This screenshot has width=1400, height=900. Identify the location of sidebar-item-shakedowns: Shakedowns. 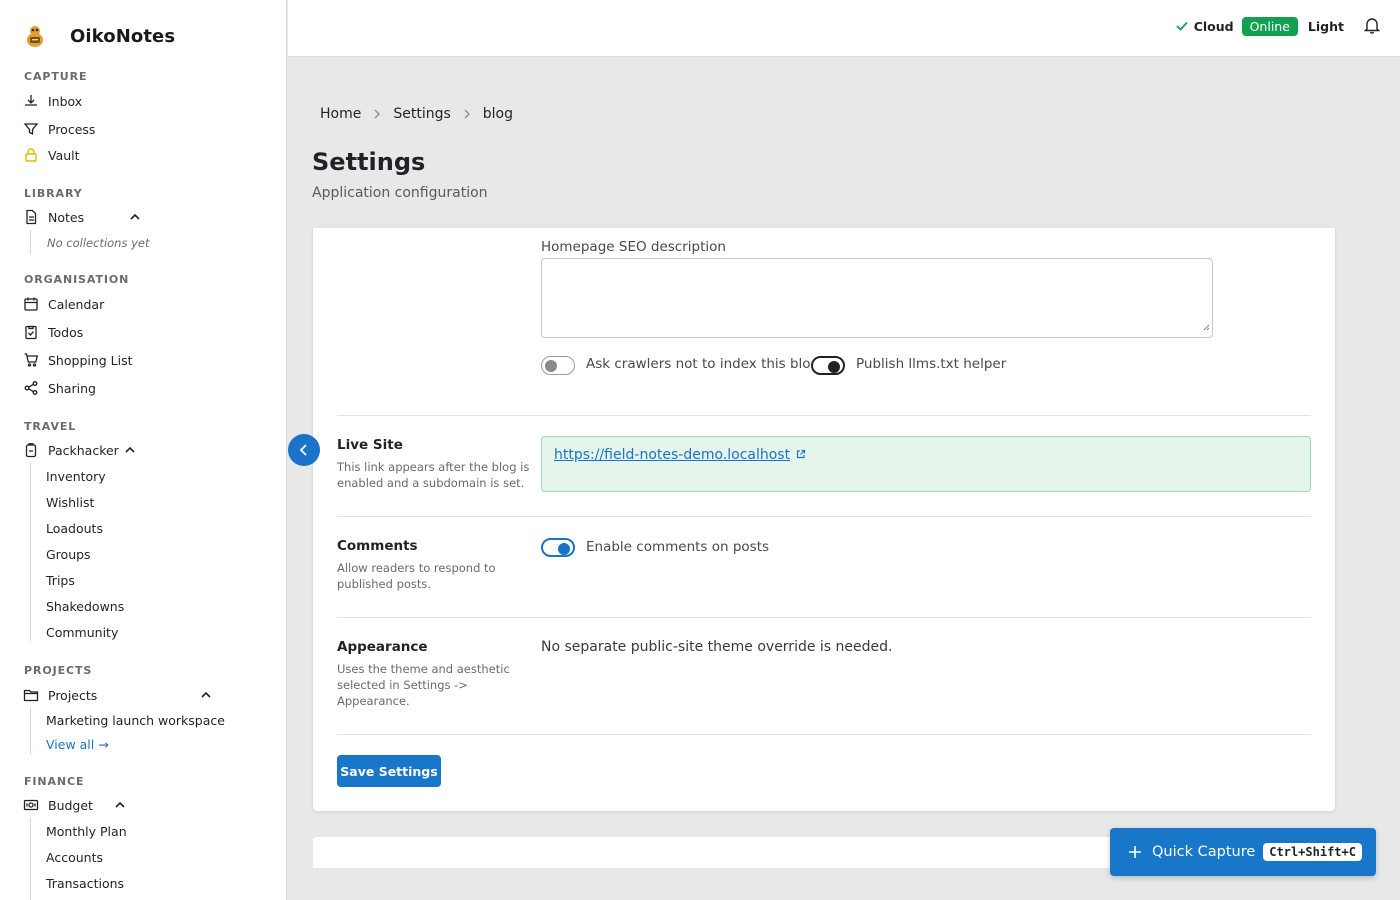
(85, 606).